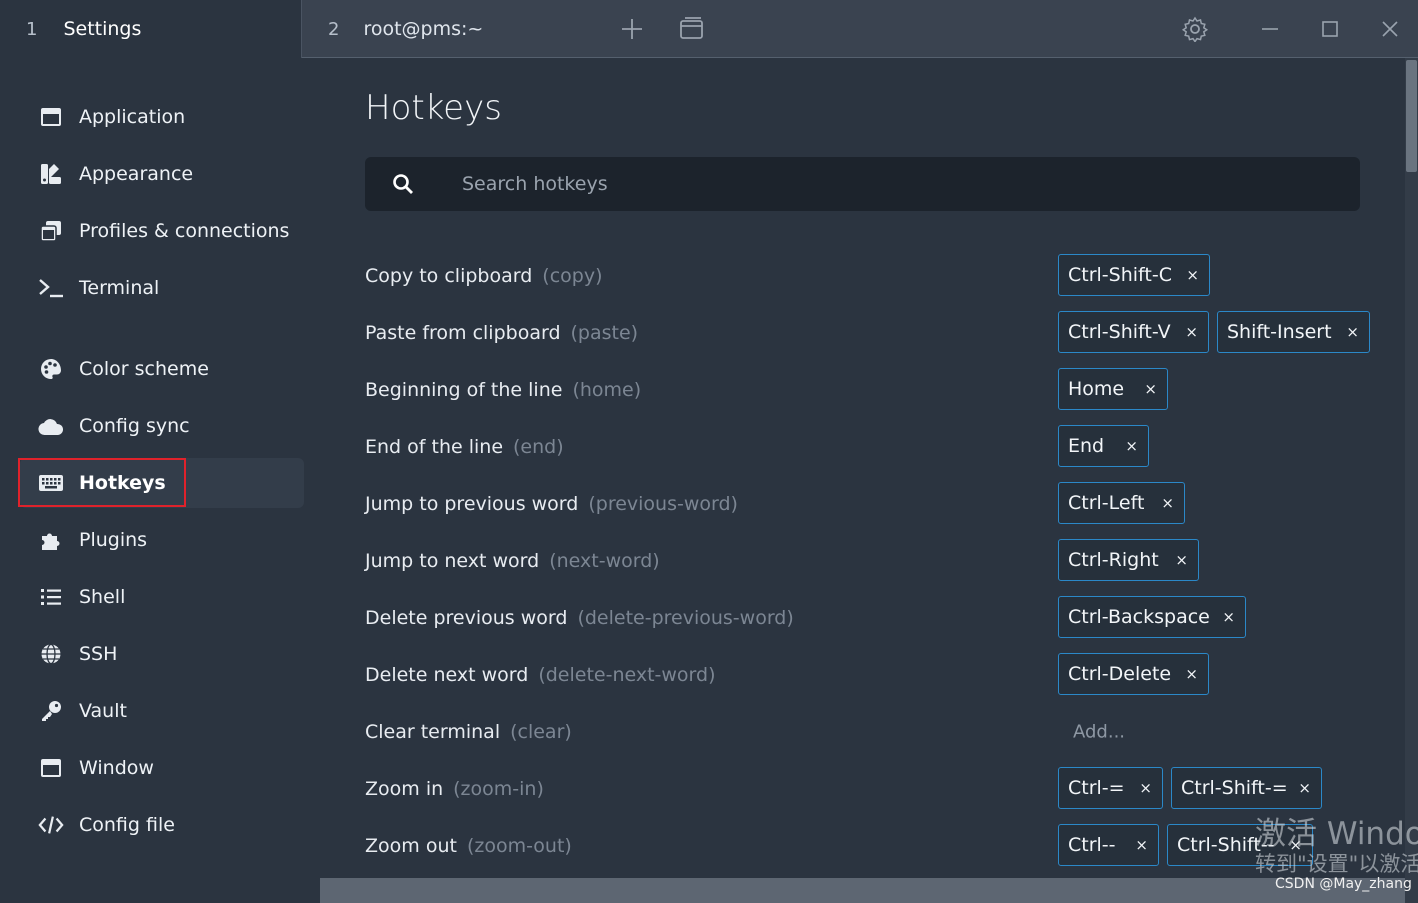 The image size is (1418, 903). Describe the element at coordinates (423, 29) in the screenshot. I see `tab-title: root@pms:~` at that location.